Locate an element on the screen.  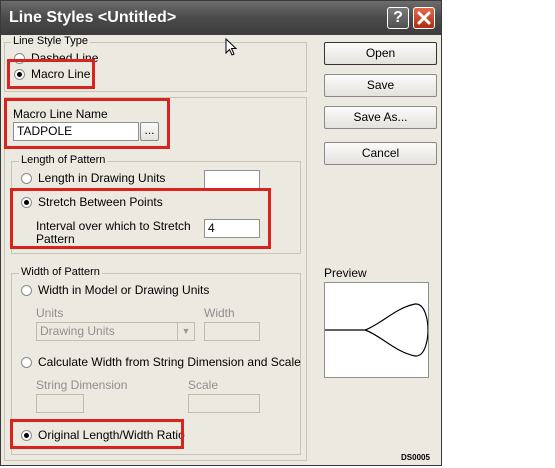
original-ratio-highlight is located at coordinates (97, 434).